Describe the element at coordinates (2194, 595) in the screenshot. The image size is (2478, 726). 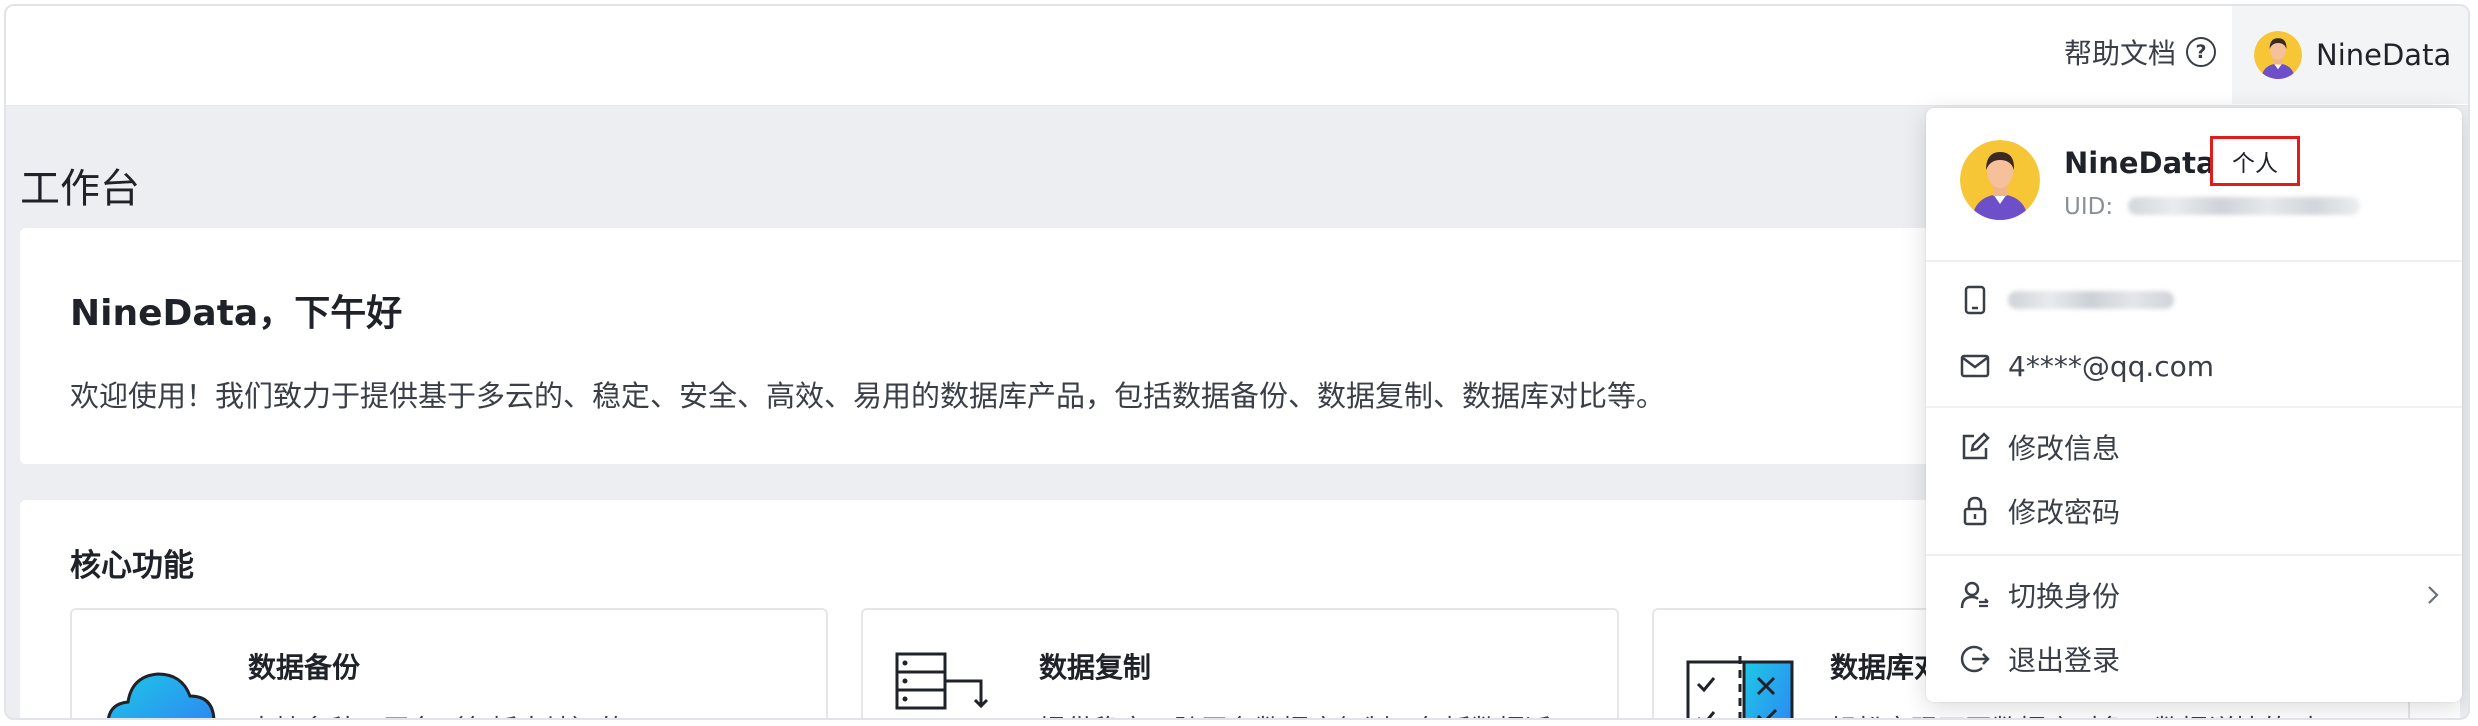
I see `menu-item-switch-identity: 切换身份` at that location.